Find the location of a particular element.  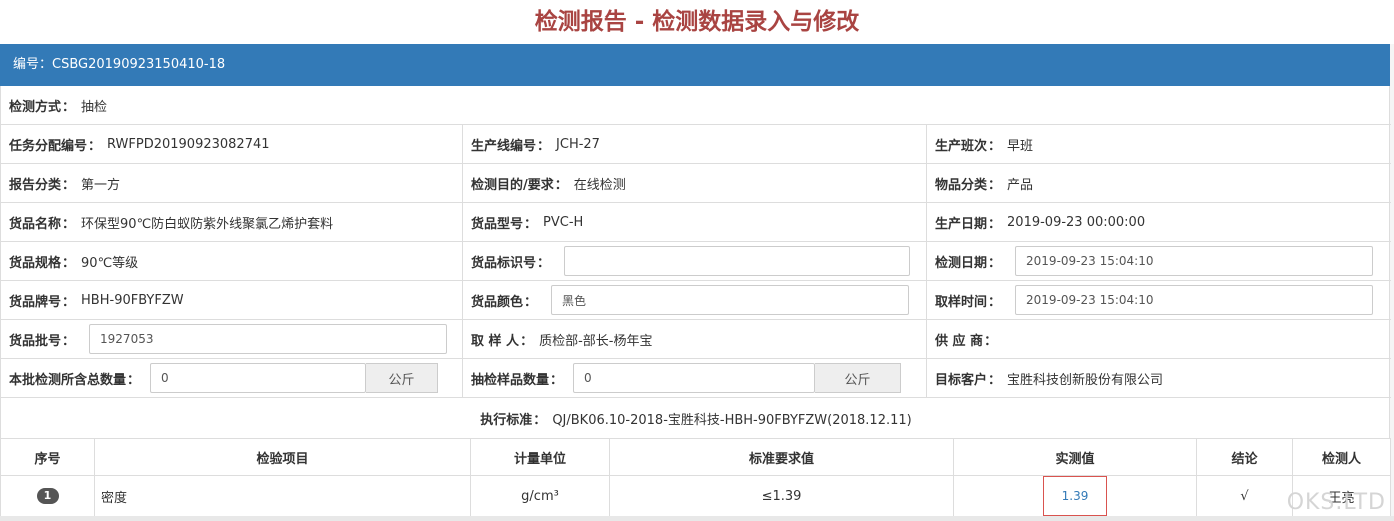

measured-value-input: 1.39 is located at coordinates (1075, 496).